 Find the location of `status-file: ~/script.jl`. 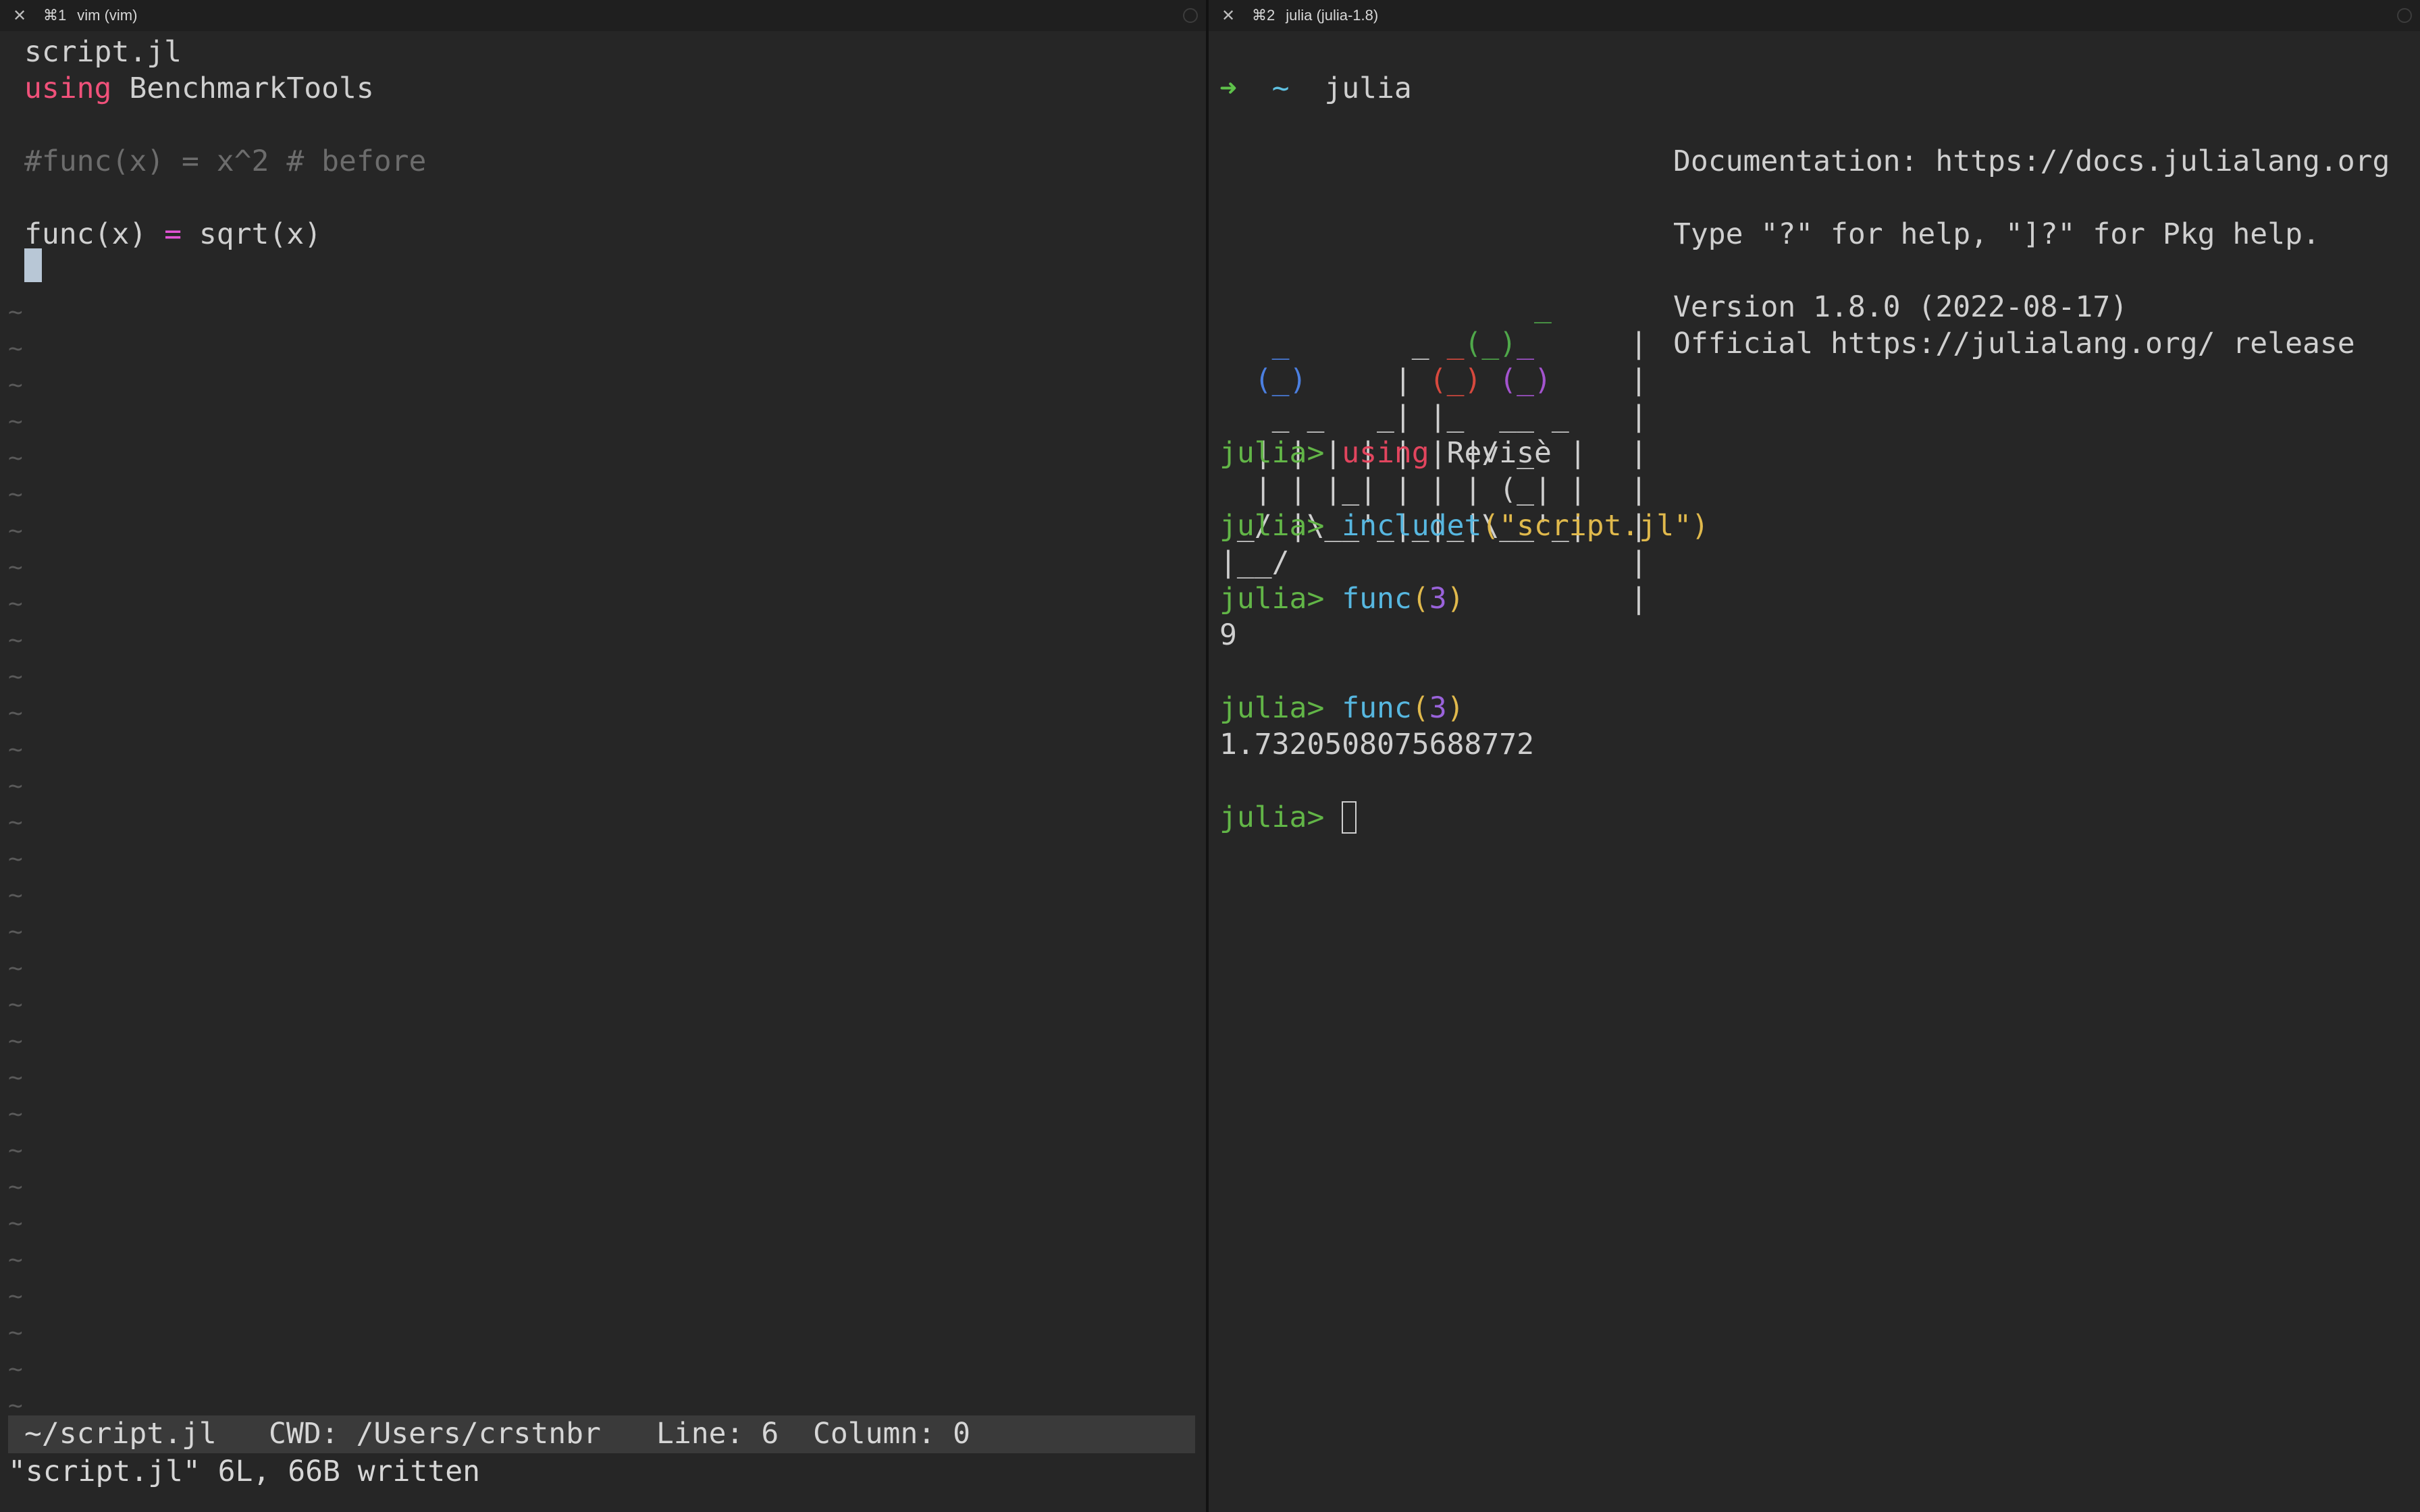

status-file: ~/script.jl is located at coordinates (120, 1434).